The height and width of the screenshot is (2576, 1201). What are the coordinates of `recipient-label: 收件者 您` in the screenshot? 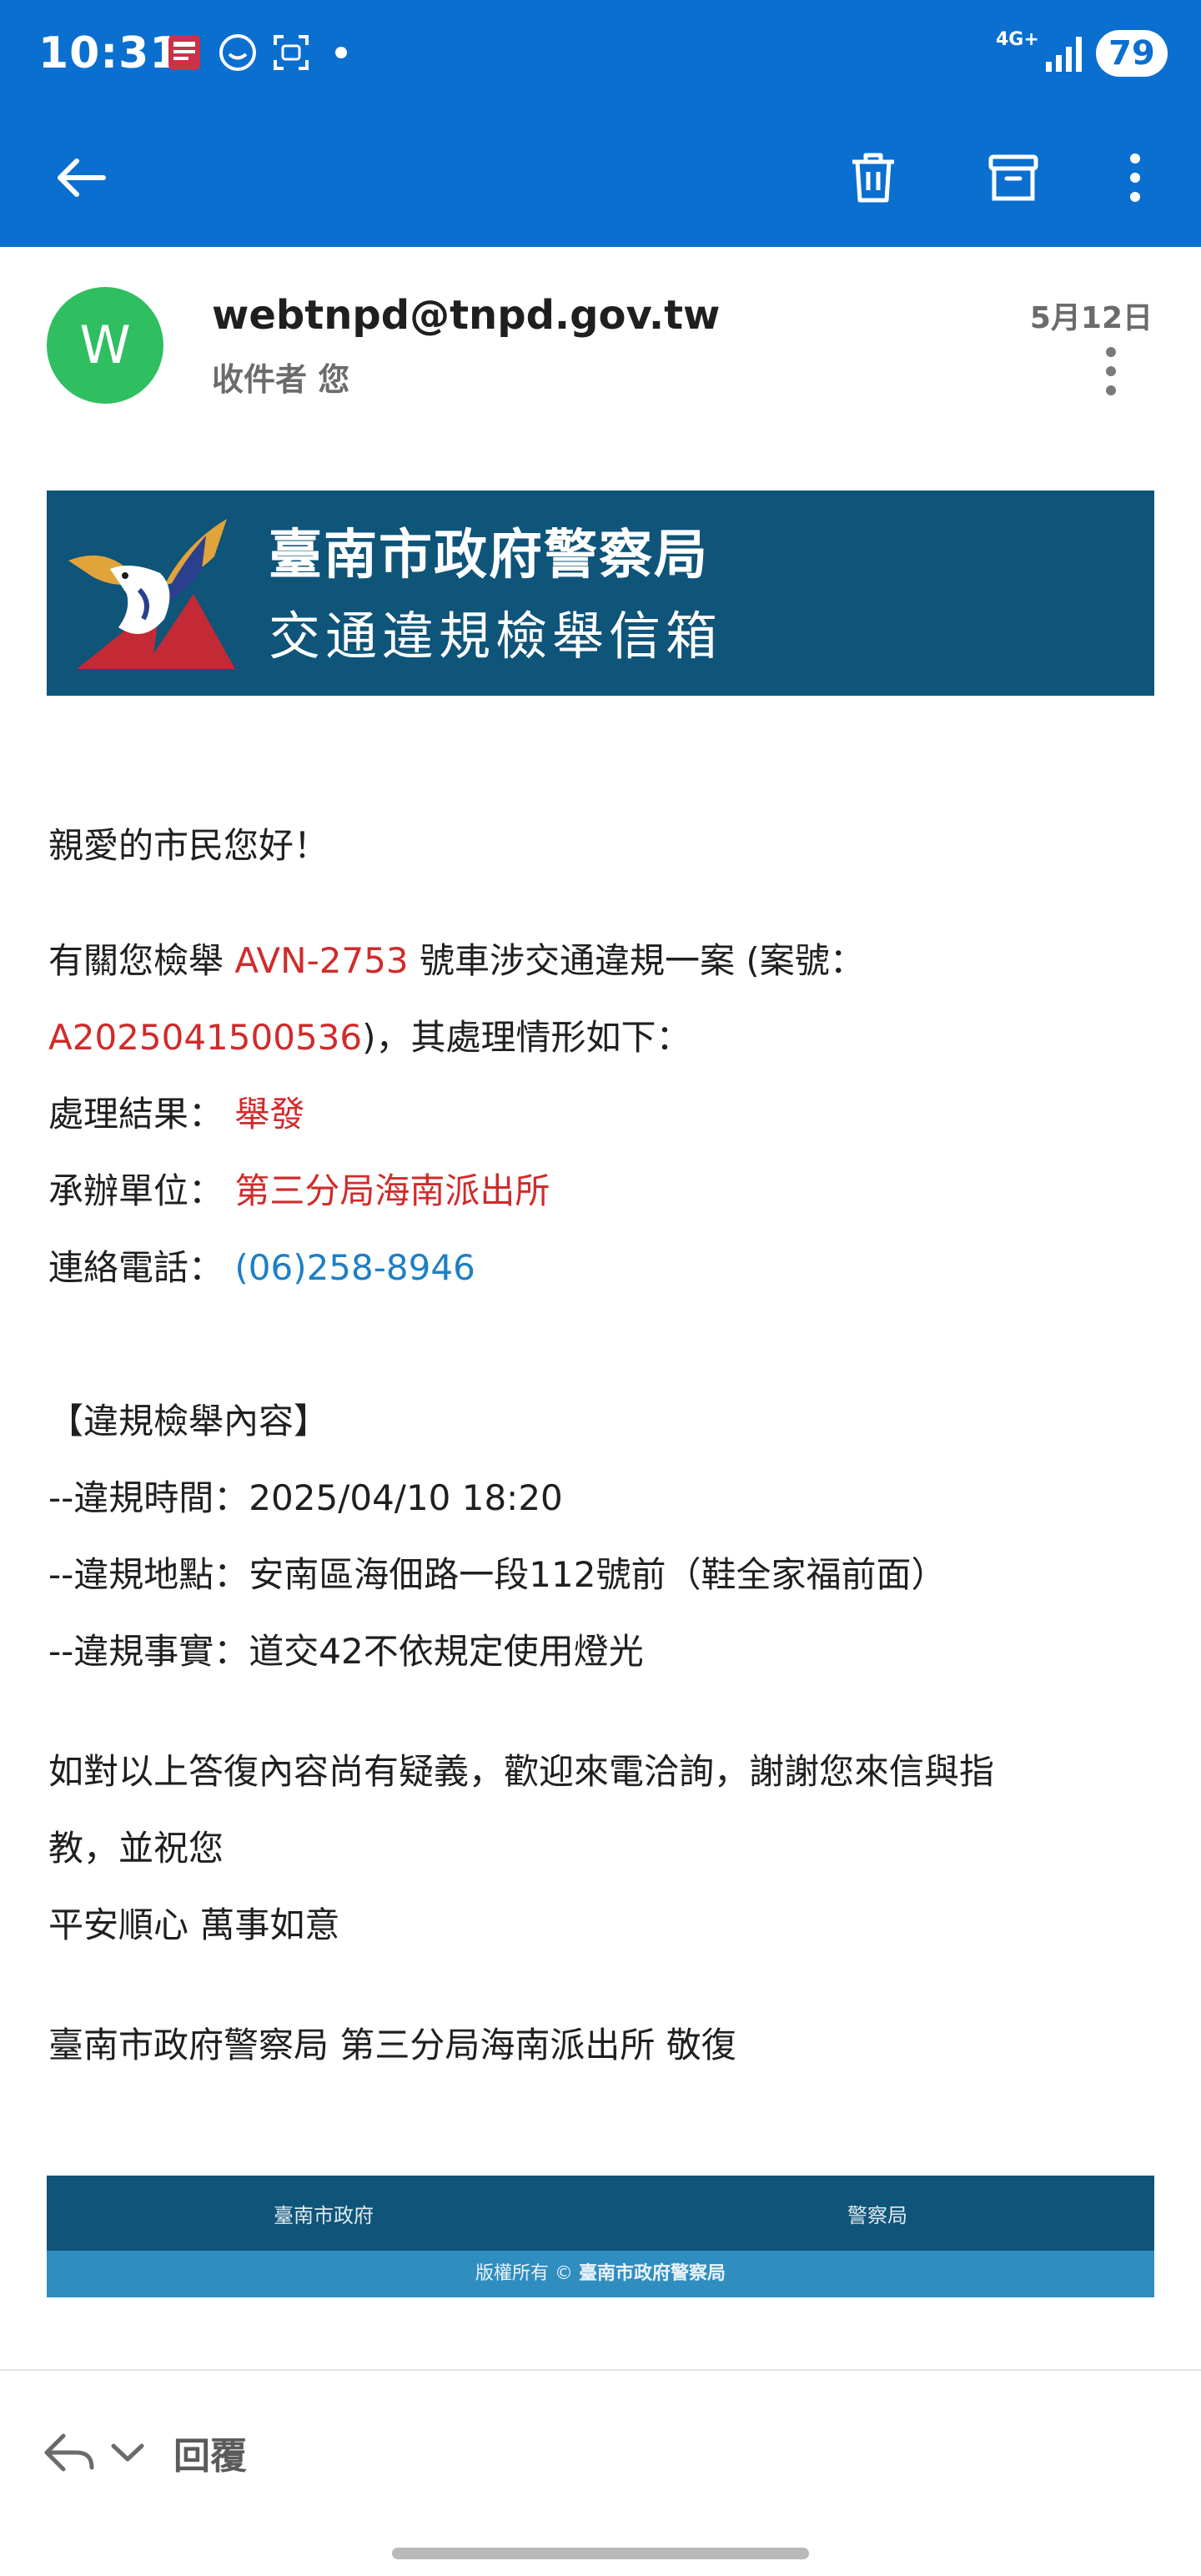 It's located at (280, 377).